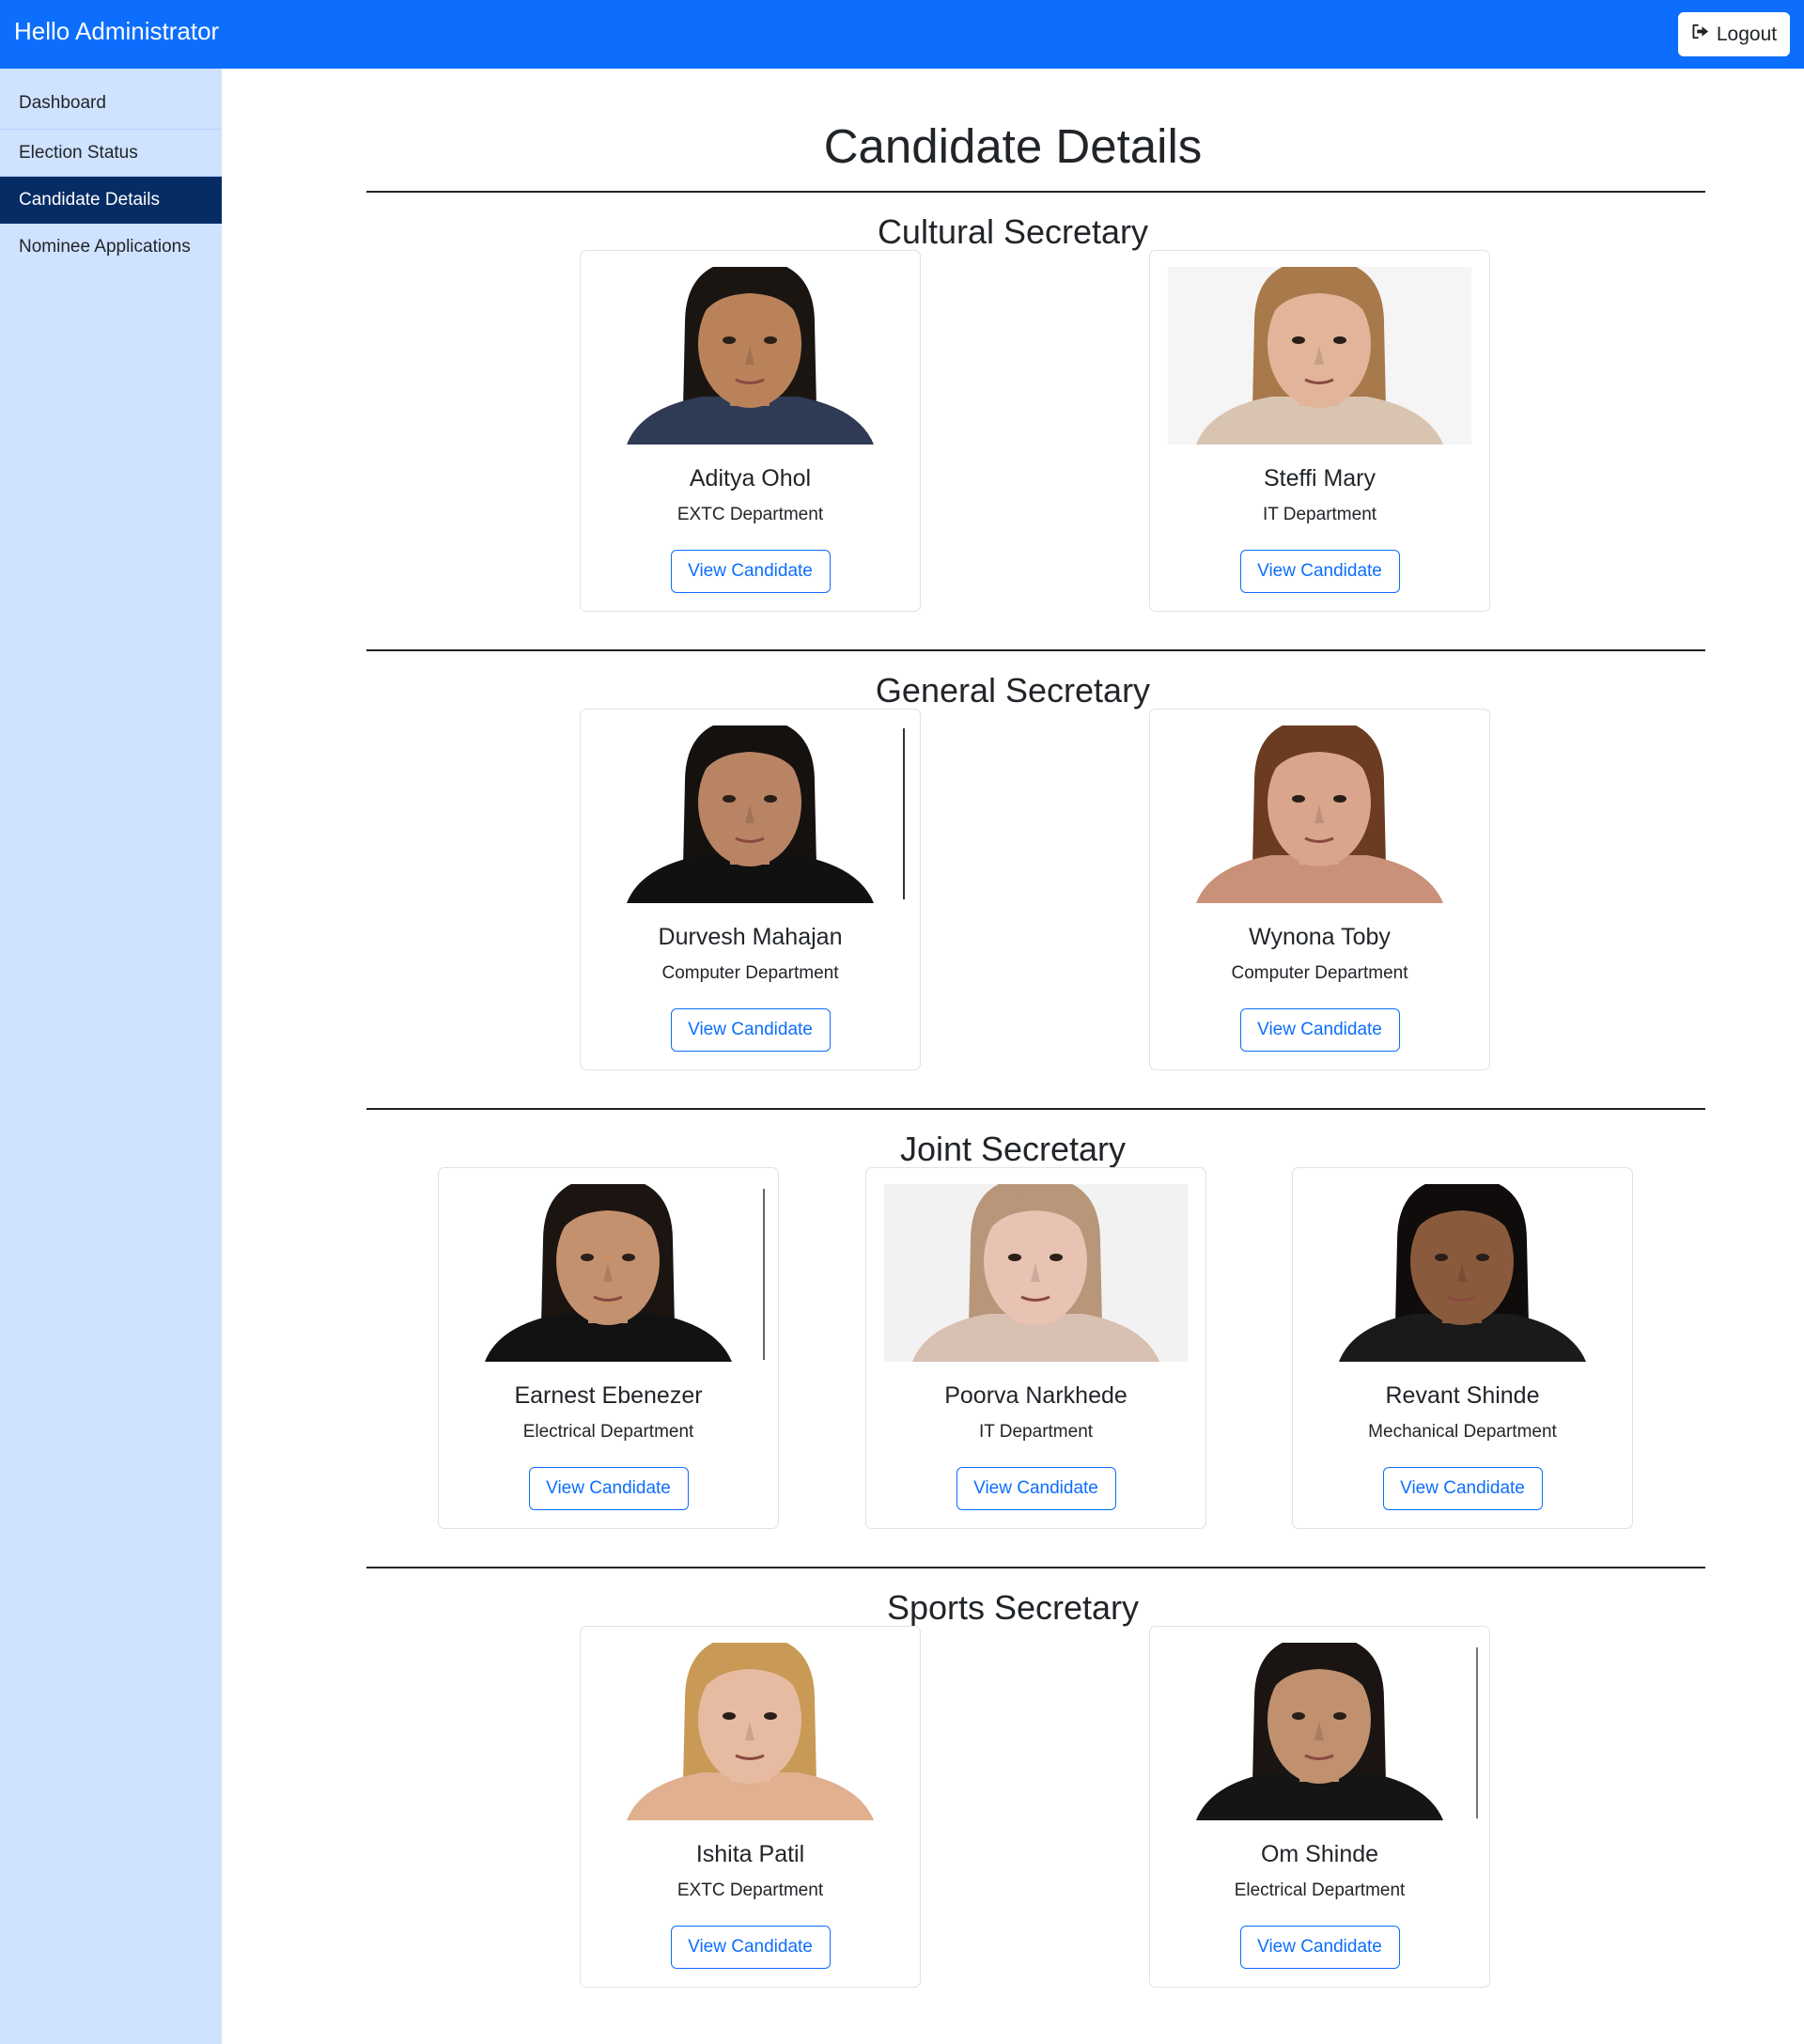 The width and height of the screenshot is (1804, 2044). I want to click on candidate-name: Steffi Mary, so click(1319, 478).